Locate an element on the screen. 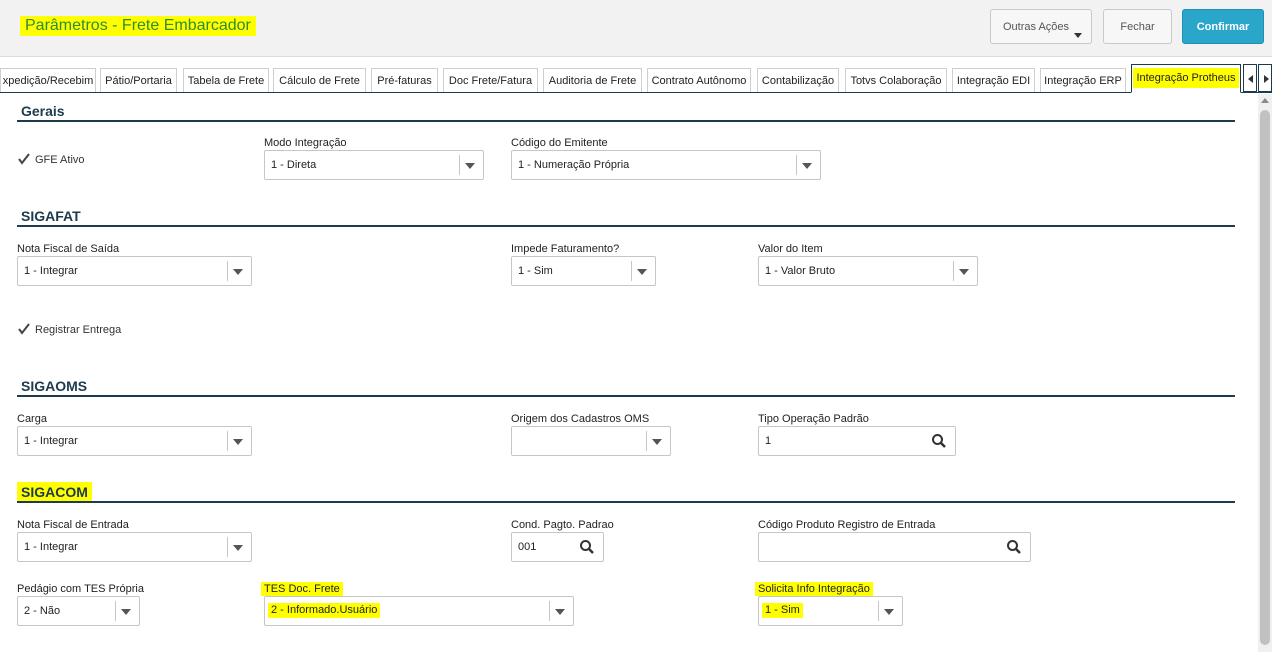 The image size is (1272, 652). tab-patio-portaria: Pátio/Portaria is located at coordinates (138, 80).